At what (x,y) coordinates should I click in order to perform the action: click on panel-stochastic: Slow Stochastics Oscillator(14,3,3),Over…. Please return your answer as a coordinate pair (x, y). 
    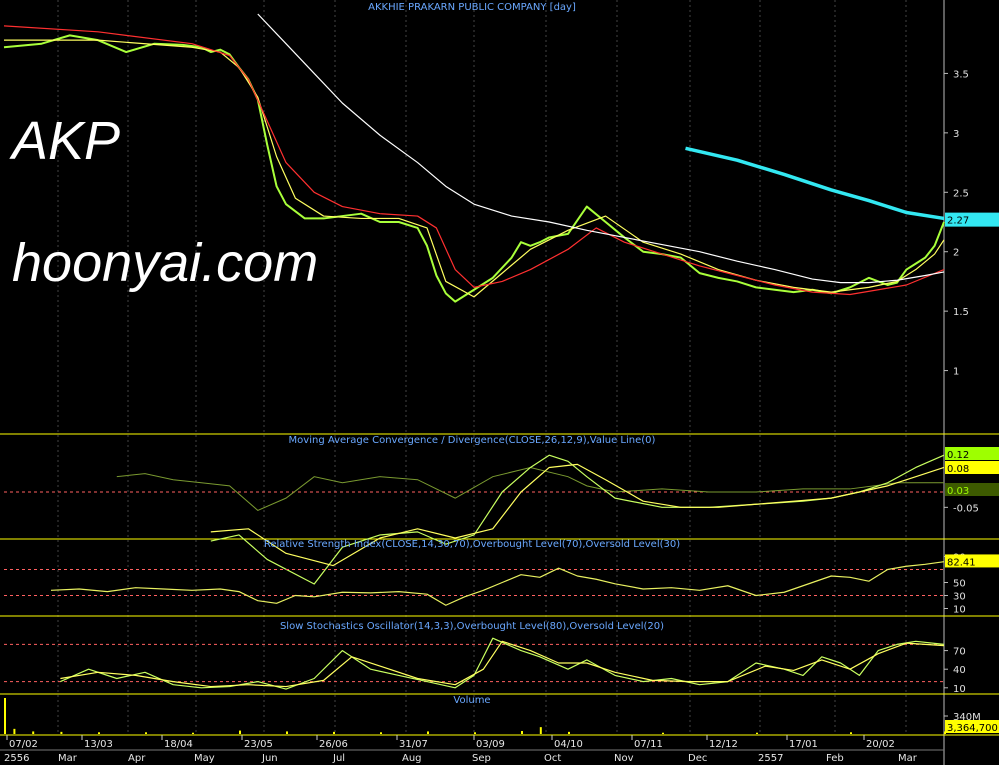
    Looking at the image, I should click on (485, 658).